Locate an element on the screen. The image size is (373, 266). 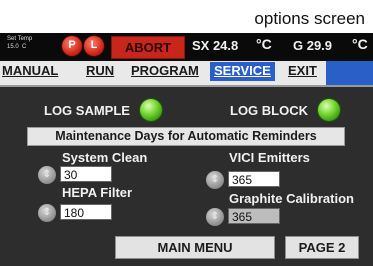
set-temp-label: Set Temp is located at coordinates (20, 39).